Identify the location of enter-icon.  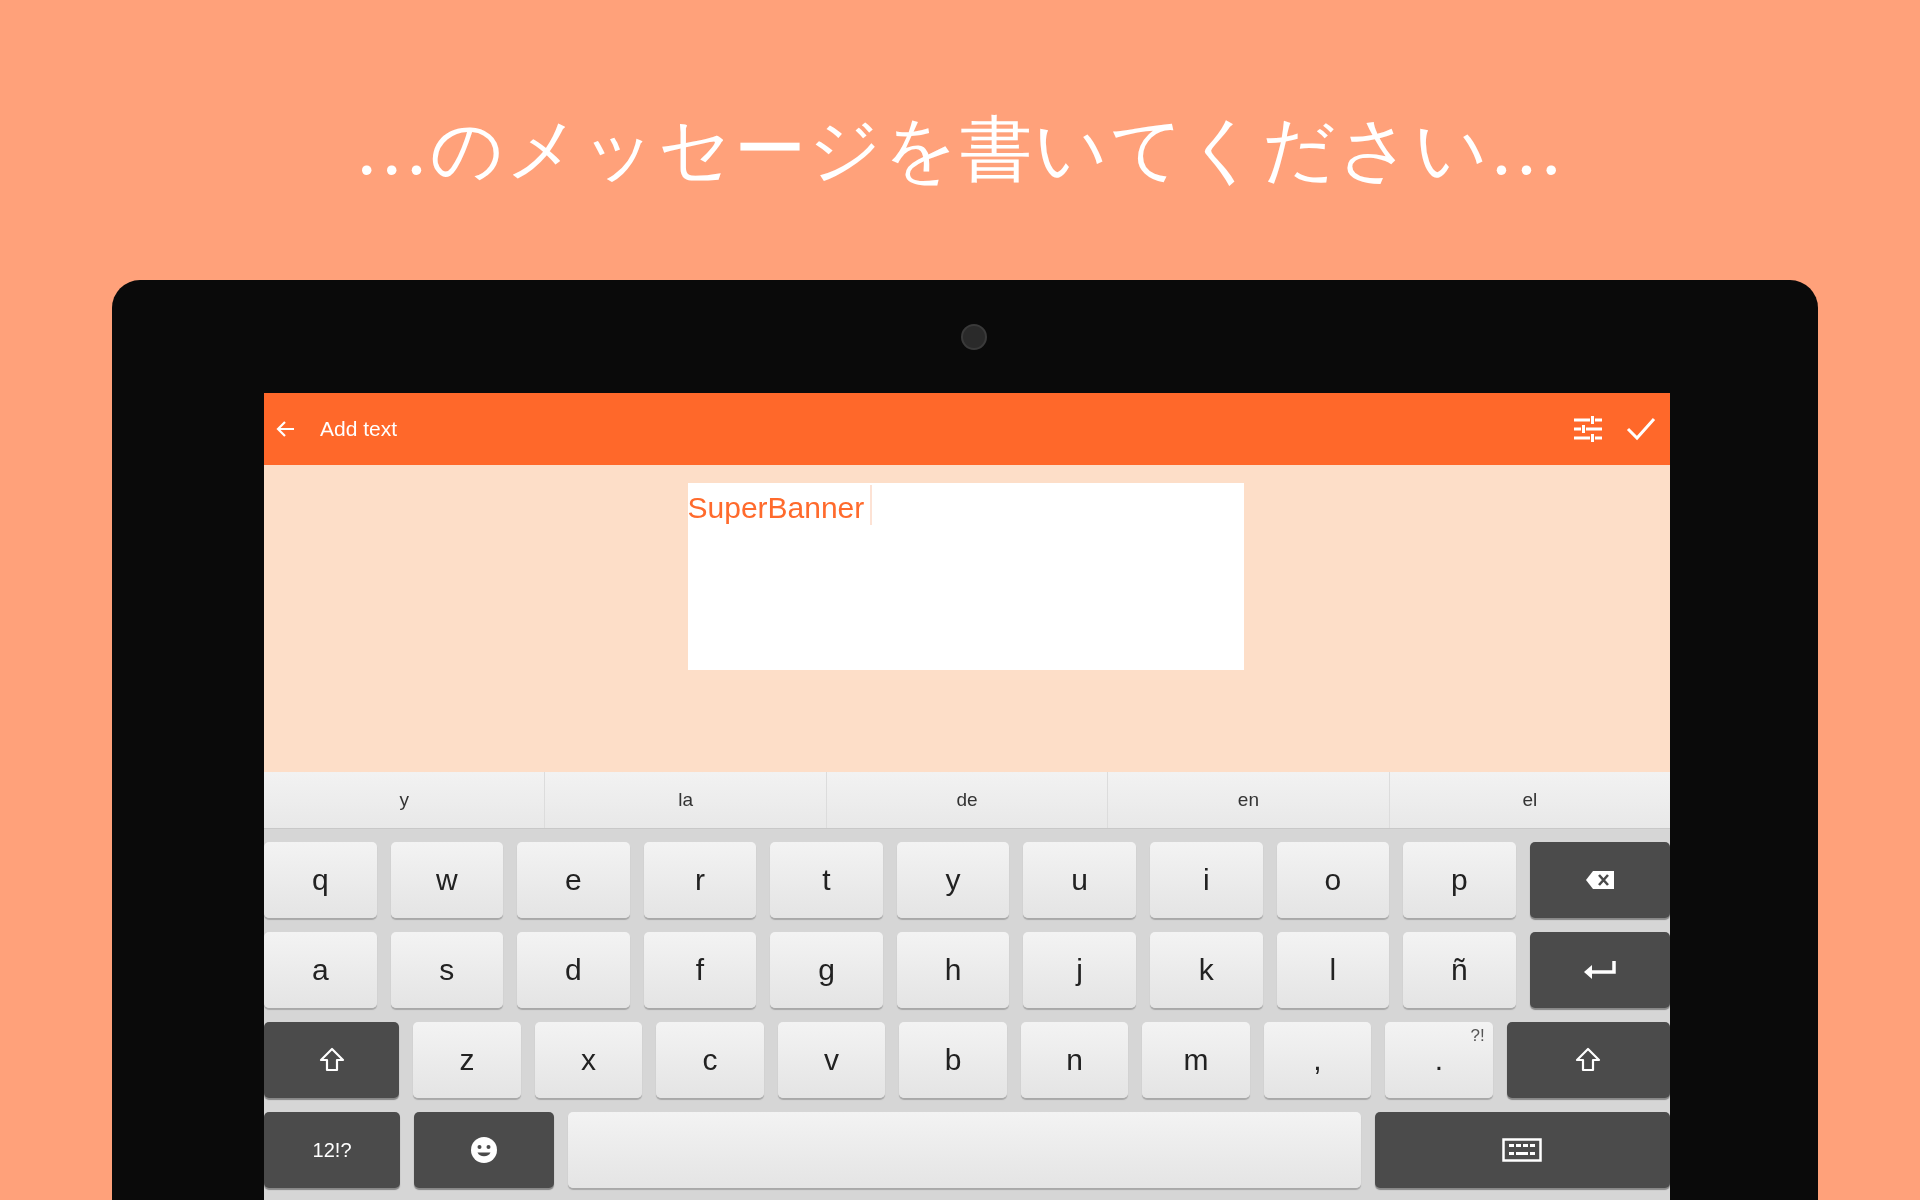
(1599, 970).